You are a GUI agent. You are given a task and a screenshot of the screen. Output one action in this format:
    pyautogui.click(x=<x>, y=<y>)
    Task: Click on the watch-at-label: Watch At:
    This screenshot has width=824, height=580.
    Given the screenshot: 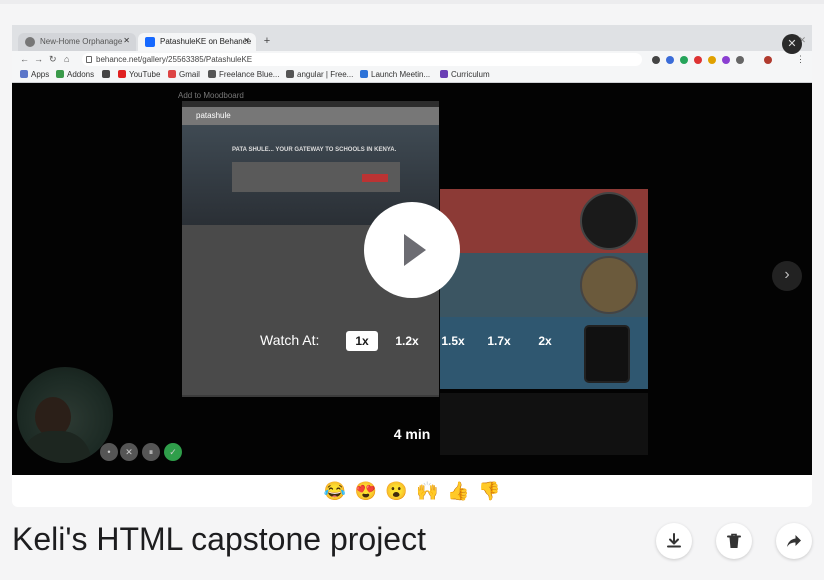 What is the action you would take?
    pyautogui.click(x=290, y=340)
    